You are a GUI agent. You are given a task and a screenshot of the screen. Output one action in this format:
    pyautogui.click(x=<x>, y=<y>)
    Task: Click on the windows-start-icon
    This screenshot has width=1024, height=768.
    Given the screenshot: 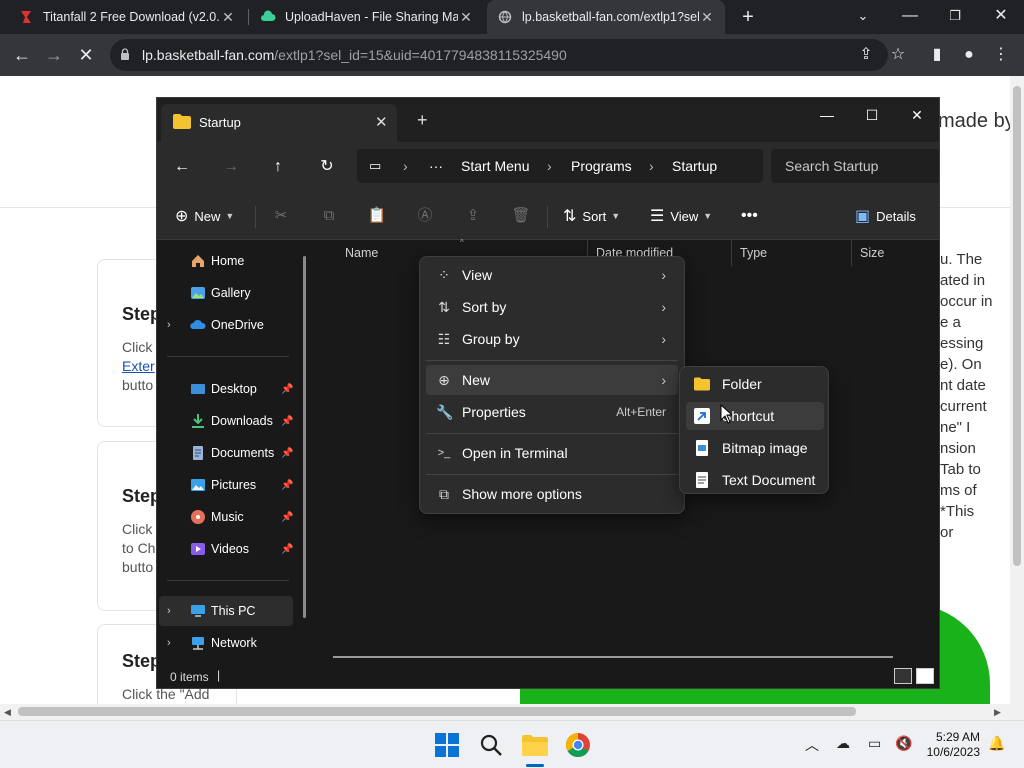 What is the action you would take?
    pyautogui.click(x=447, y=745)
    